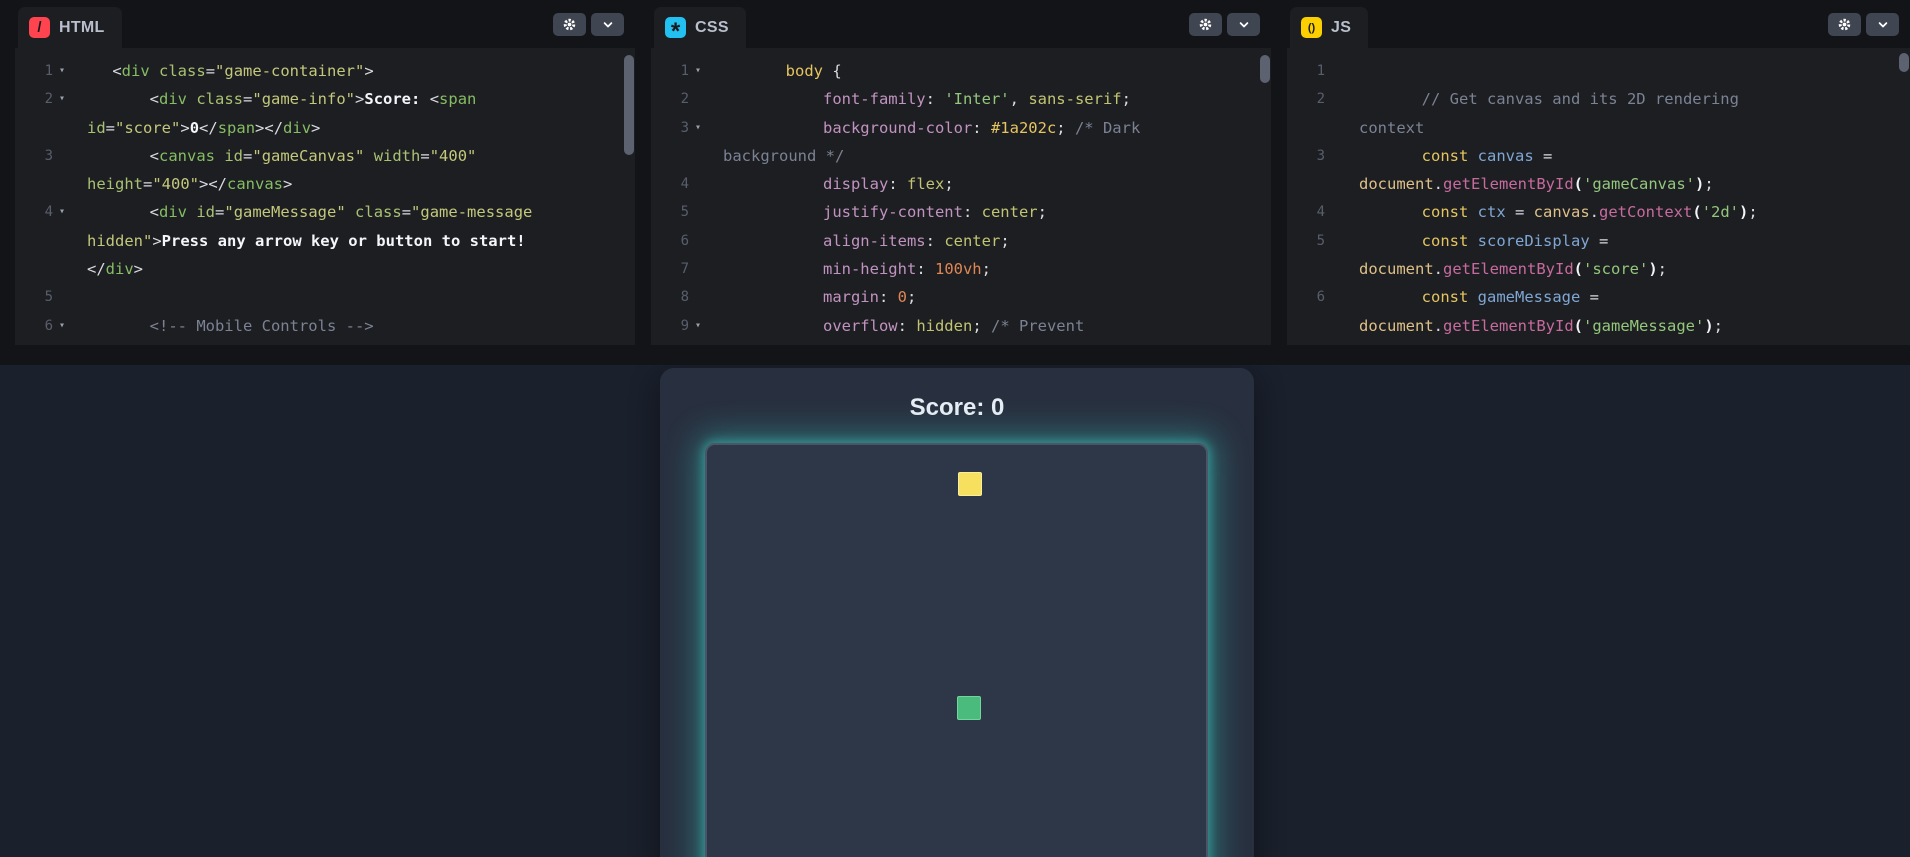 The image size is (1910, 857). What do you see at coordinates (1598, 156) in the screenshot?
I see `code-line: 3 const canvas =` at bounding box center [1598, 156].